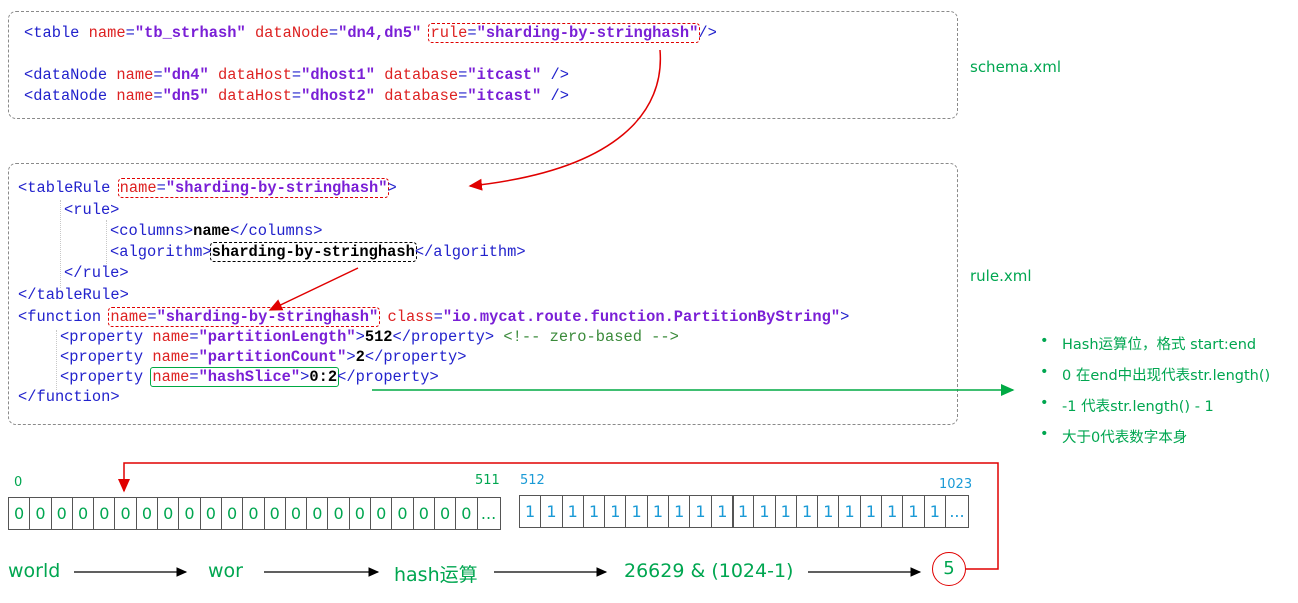  Describe the element at coordinates (565, 120) in the screenshot. I see `schema-to-rule-arrow` at that location.